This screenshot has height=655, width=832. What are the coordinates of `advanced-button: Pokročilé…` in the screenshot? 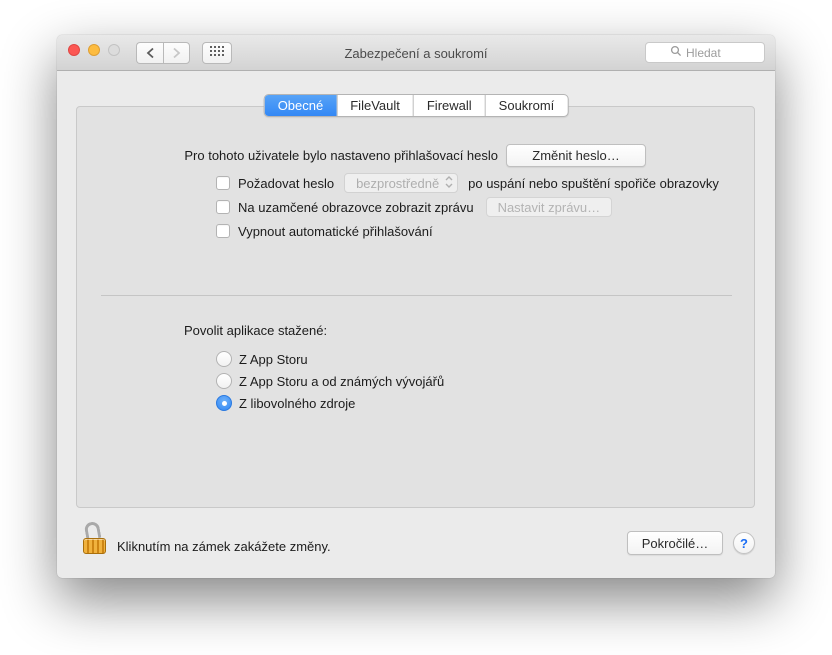 It's located at (675, 543).